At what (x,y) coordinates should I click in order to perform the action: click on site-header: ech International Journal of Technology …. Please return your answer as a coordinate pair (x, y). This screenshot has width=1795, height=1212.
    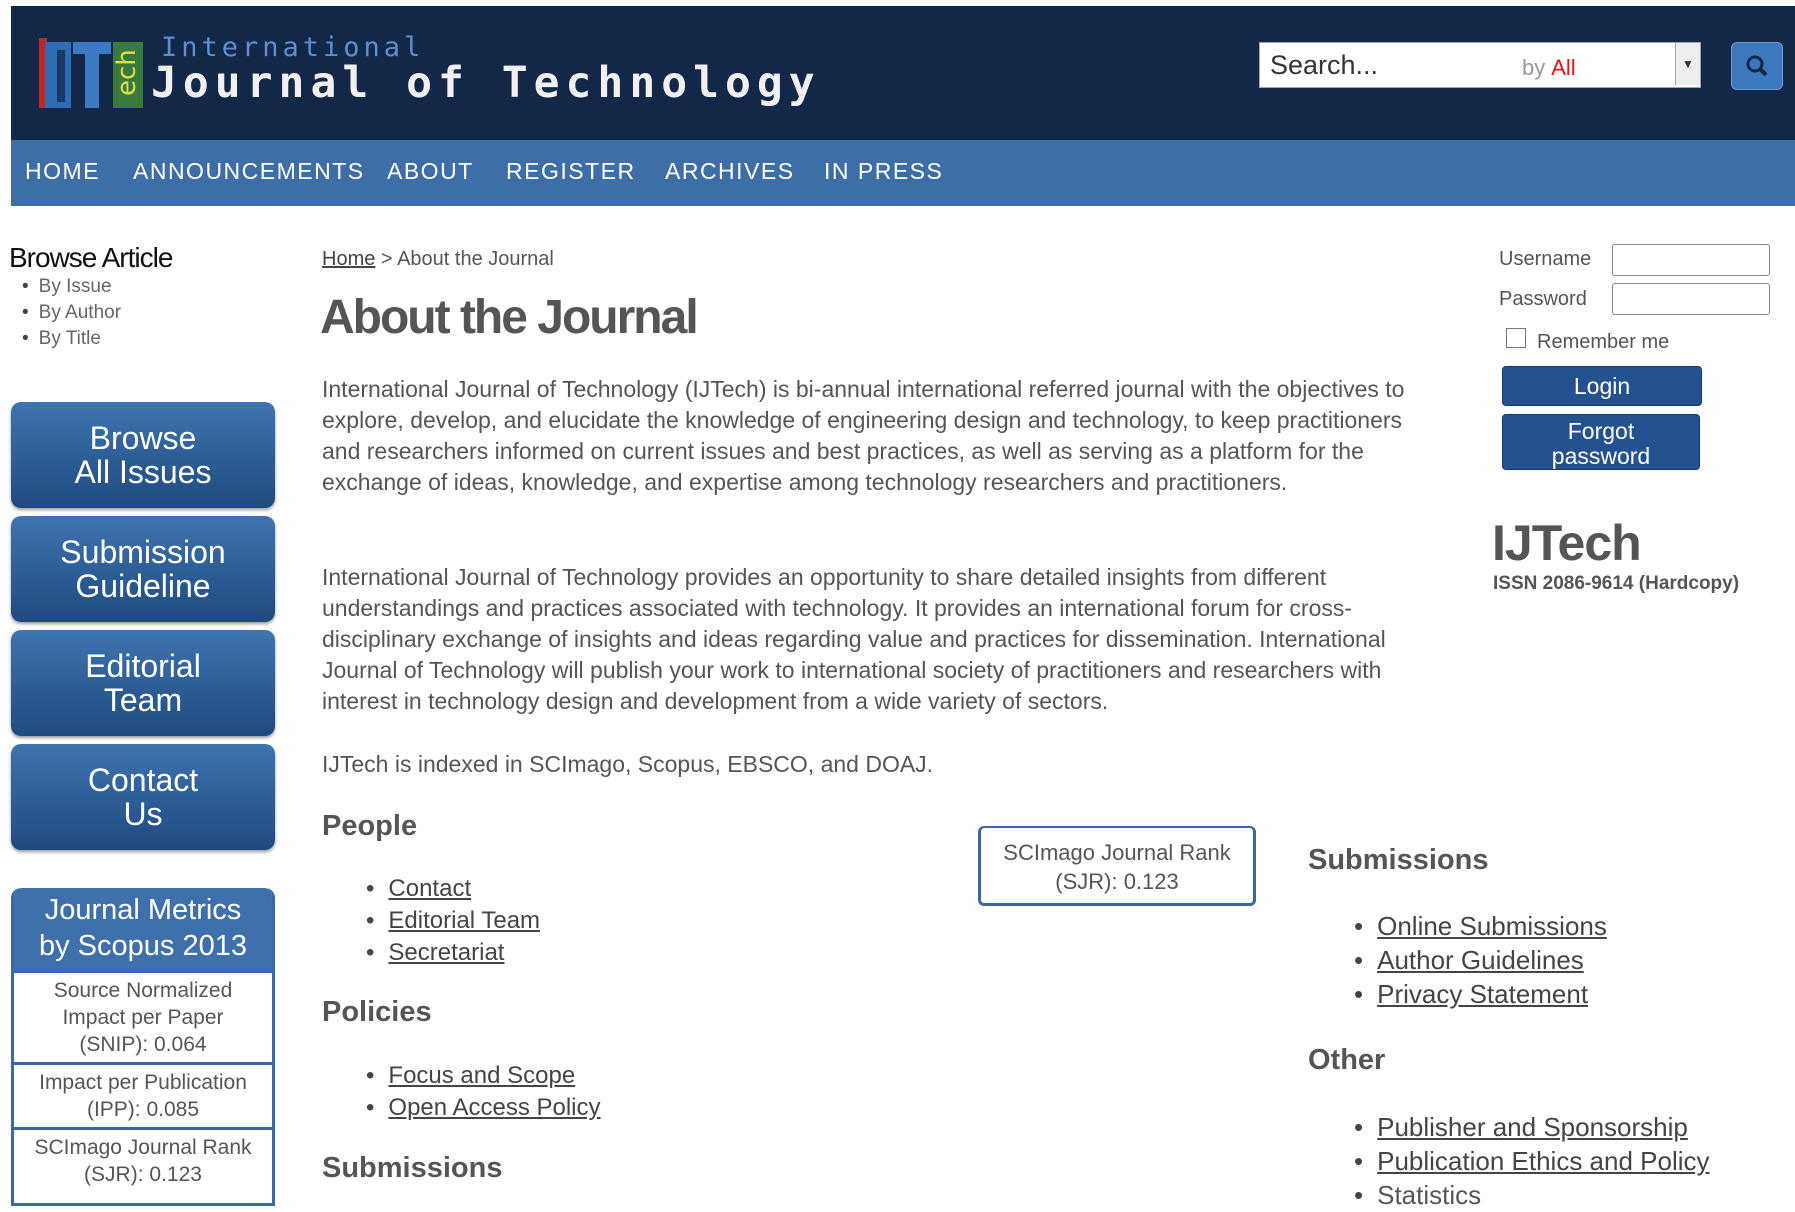
    Looking at the image, I should click on (903, 73).